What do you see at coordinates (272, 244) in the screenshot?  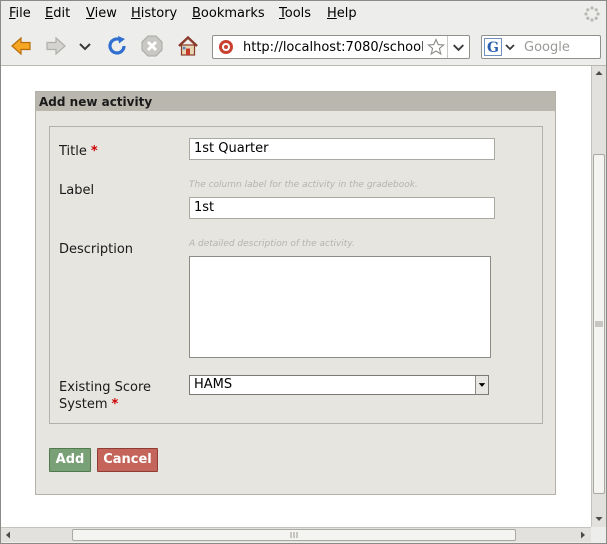 I see `description-hint: A detailed description of the activity.` at bounding box center [272, 244].